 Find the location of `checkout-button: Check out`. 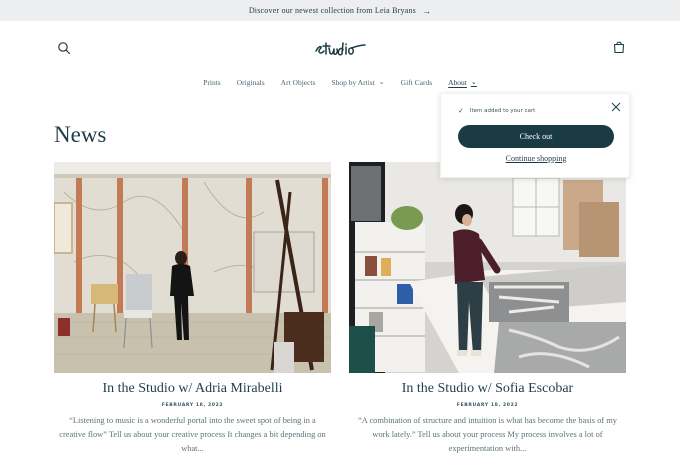

checkout-button: Check out is located at coordinates (536, 136).